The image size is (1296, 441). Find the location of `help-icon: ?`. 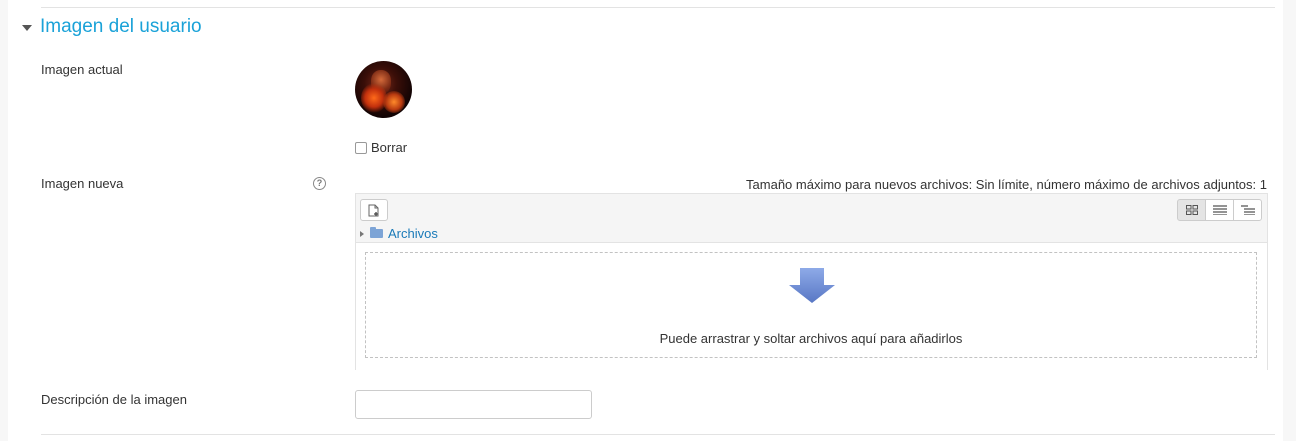

help-icon: ? is located at coordinates (319, 183).